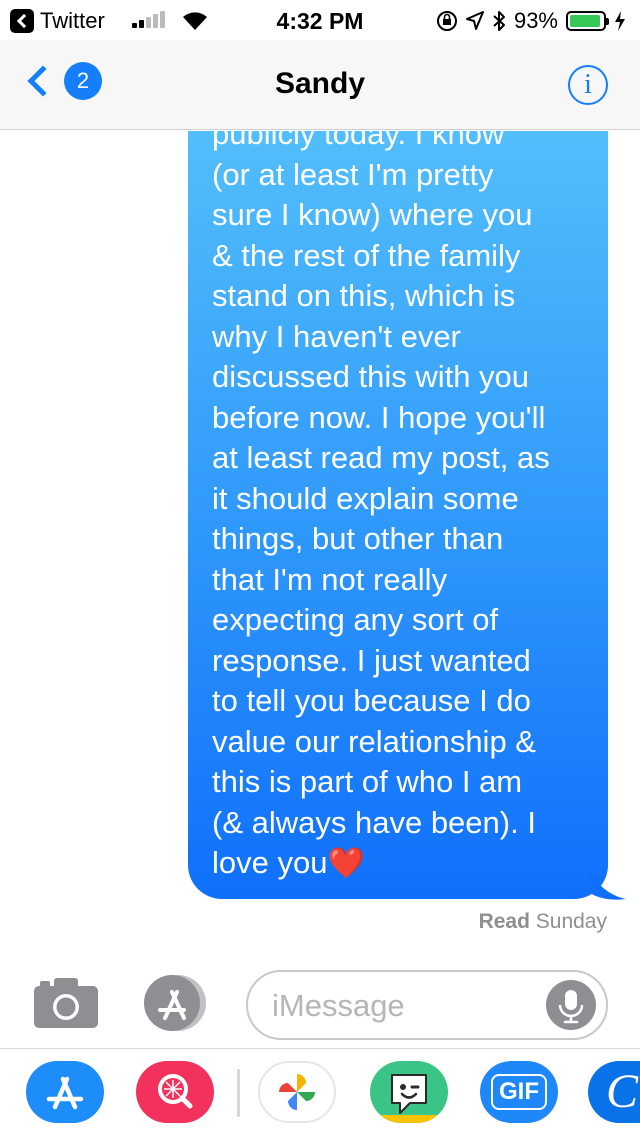  I want to click on info-icon: i, so click(588, 84).